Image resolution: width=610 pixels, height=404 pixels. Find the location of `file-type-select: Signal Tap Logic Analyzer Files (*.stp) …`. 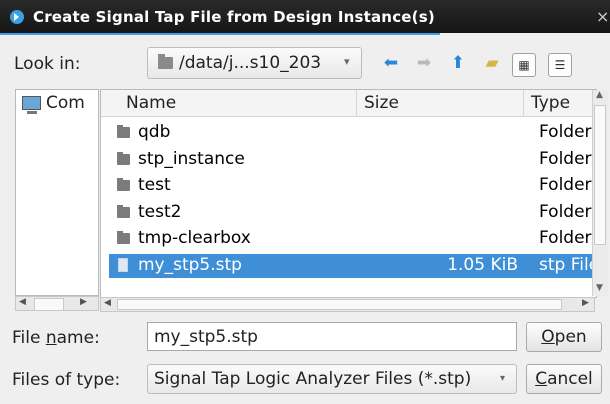

file-type-select: Signal Tap Logic Analyzer Files (*.stp) … is located at coordinates (332, 379).